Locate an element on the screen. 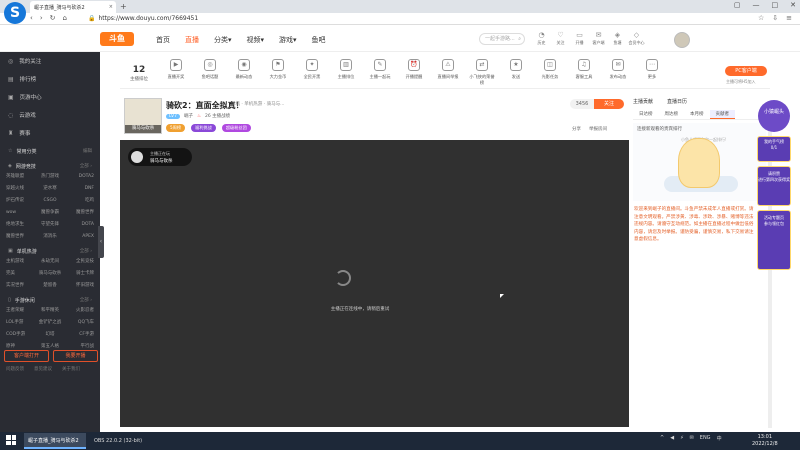  message-icon: ✉ is located at coordinates (692, 438).